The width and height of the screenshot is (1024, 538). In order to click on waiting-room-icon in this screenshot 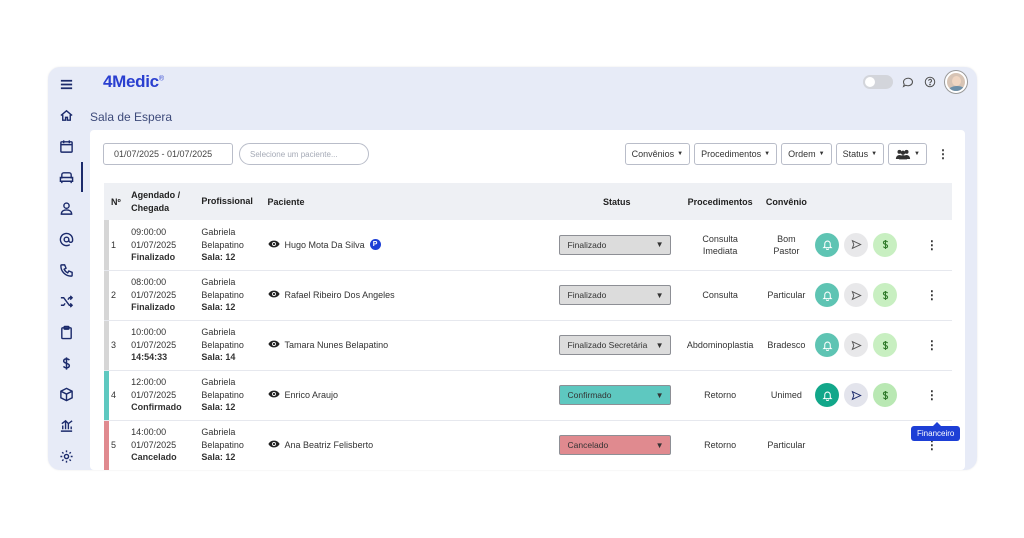, I will do `click(66, 177)`.